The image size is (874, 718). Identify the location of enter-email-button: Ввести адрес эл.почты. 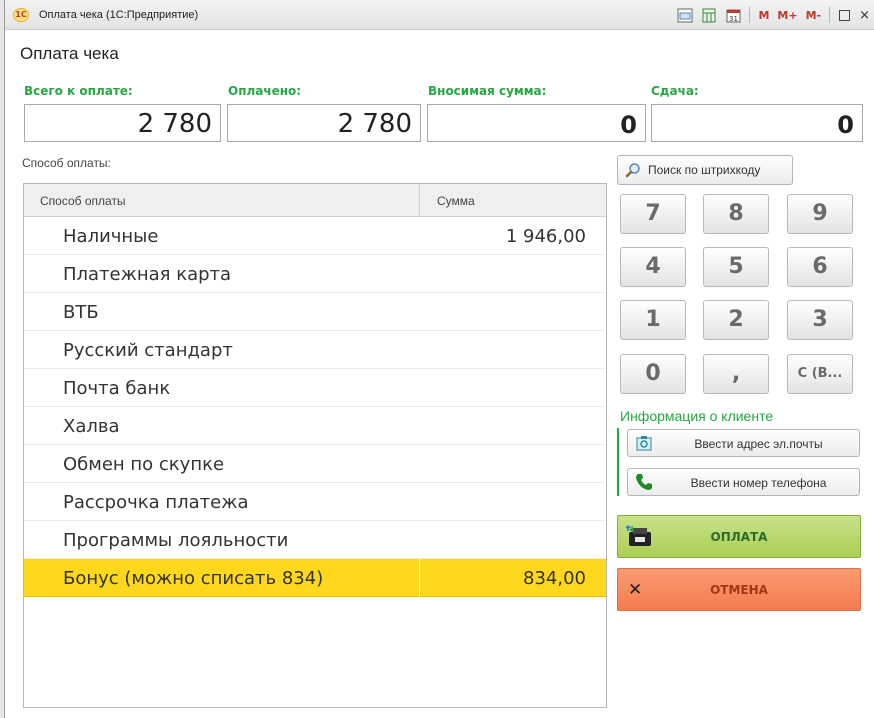
(743, 443).